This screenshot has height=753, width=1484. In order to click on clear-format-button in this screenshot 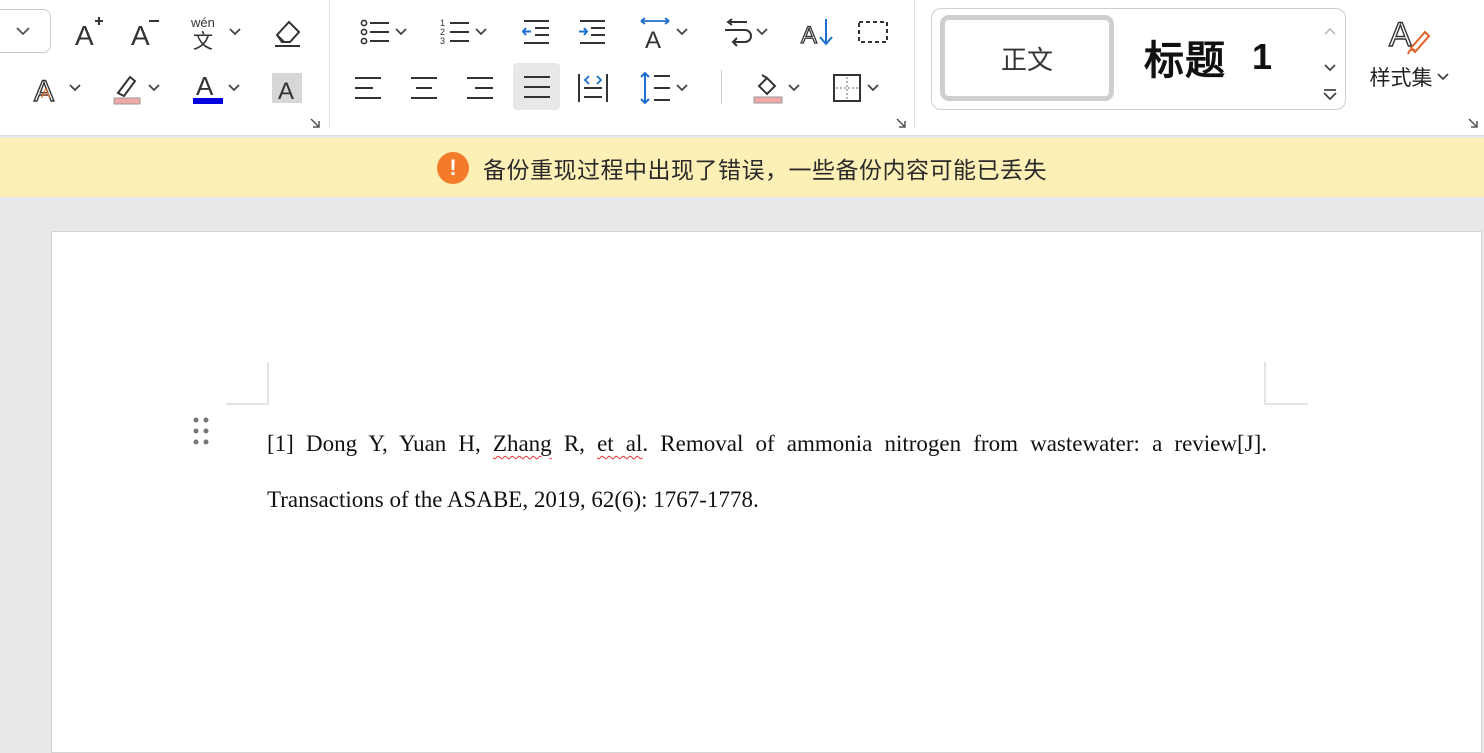, I will do `click(287, 32)`.